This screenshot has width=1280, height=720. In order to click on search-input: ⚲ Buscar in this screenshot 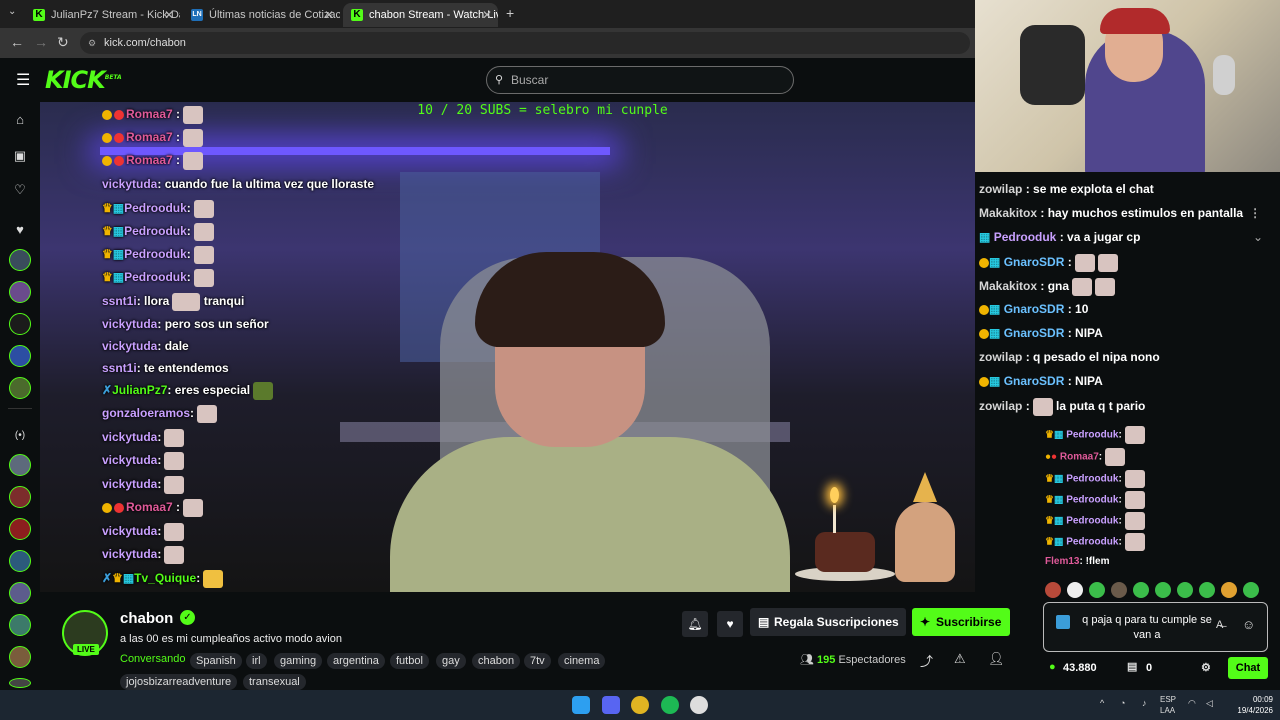, I will do `click(640, 80)`.